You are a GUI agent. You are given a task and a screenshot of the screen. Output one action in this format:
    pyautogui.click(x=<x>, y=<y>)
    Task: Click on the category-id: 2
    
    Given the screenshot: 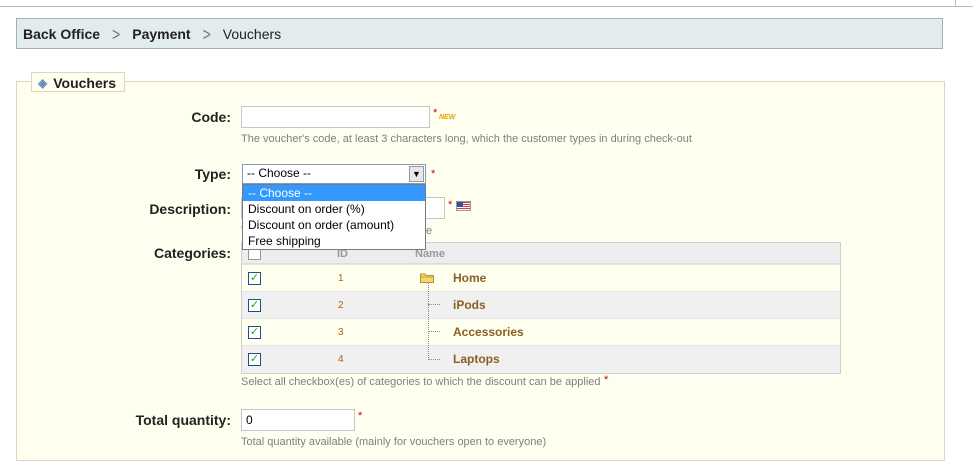 What is the action you would take?
    pyautogui.click(x=341, y=305)
    